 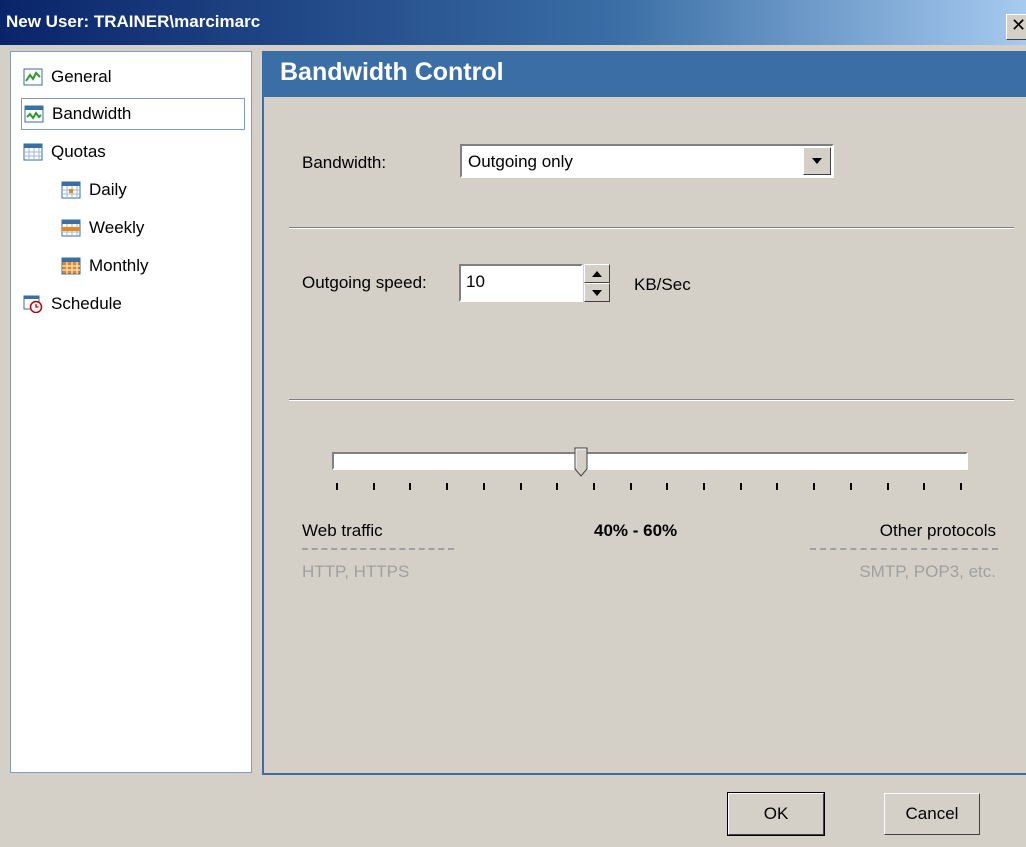 What do you see at coordinates (71, 228) in the screenshot?
I see `calendar-week-icon` at bounding box center [71, 228].